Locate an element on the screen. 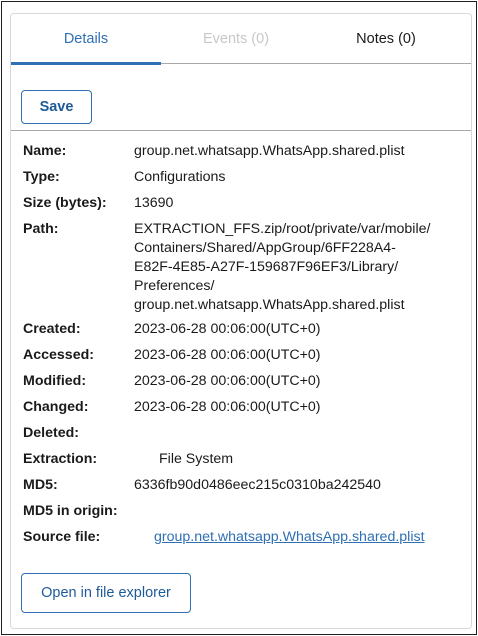 The image size is (478, 636). field-value: group.net.whatsapp.WhatsApp.shared.plist is located at coordinates (269, 151).